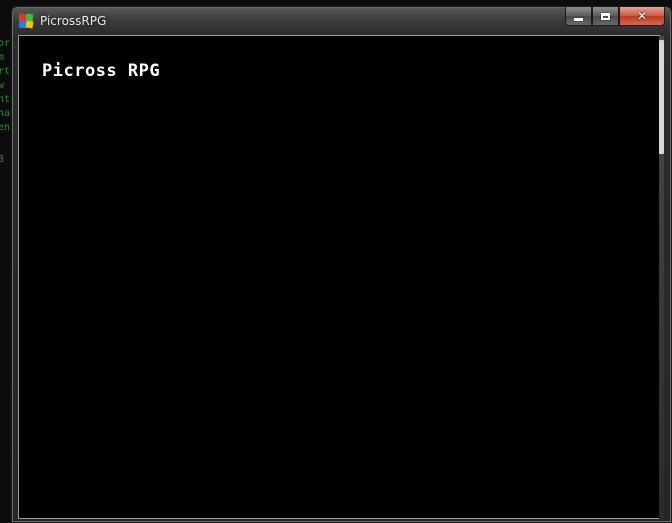 This screenshot has height=523, width=672. I want to click on picross-app-icon, so click(26, 21).